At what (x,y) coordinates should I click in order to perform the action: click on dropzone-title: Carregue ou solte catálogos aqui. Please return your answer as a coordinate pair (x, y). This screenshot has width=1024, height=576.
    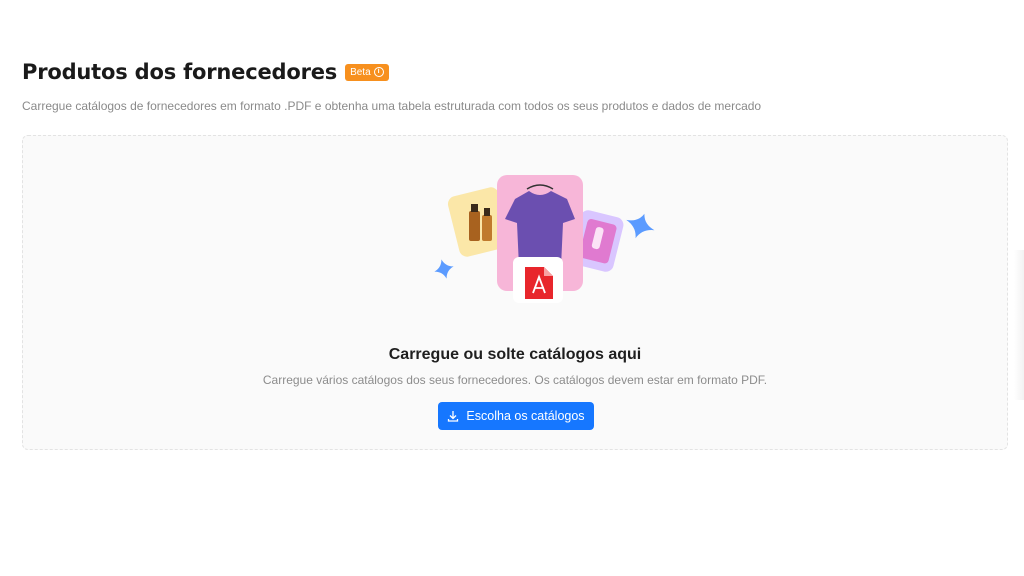
    Looking at the image, I should click on (515, 354).